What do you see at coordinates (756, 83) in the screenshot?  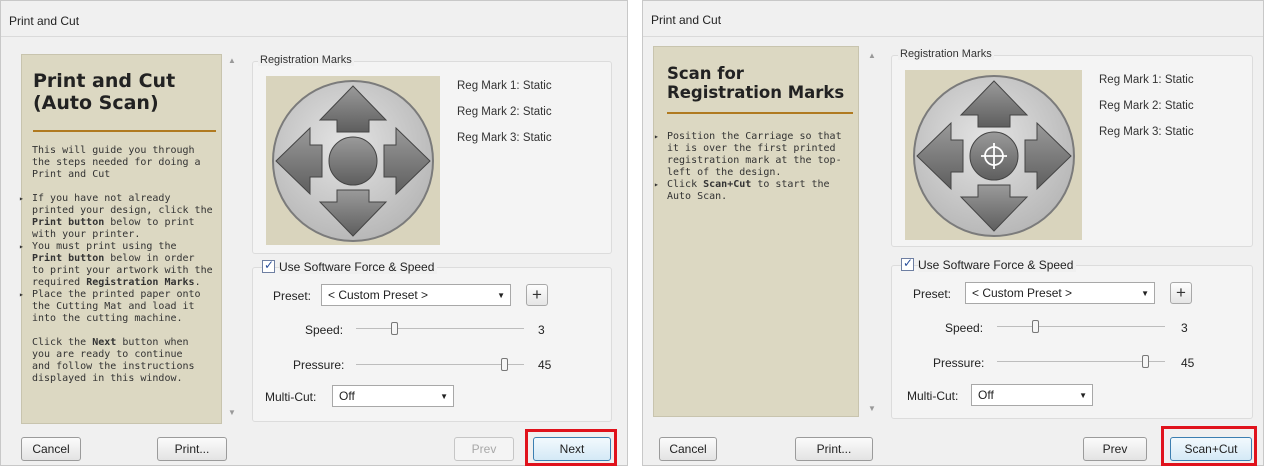 I see `panel-heading: Scan for Registration Marks` at bounding box center [756, 83].